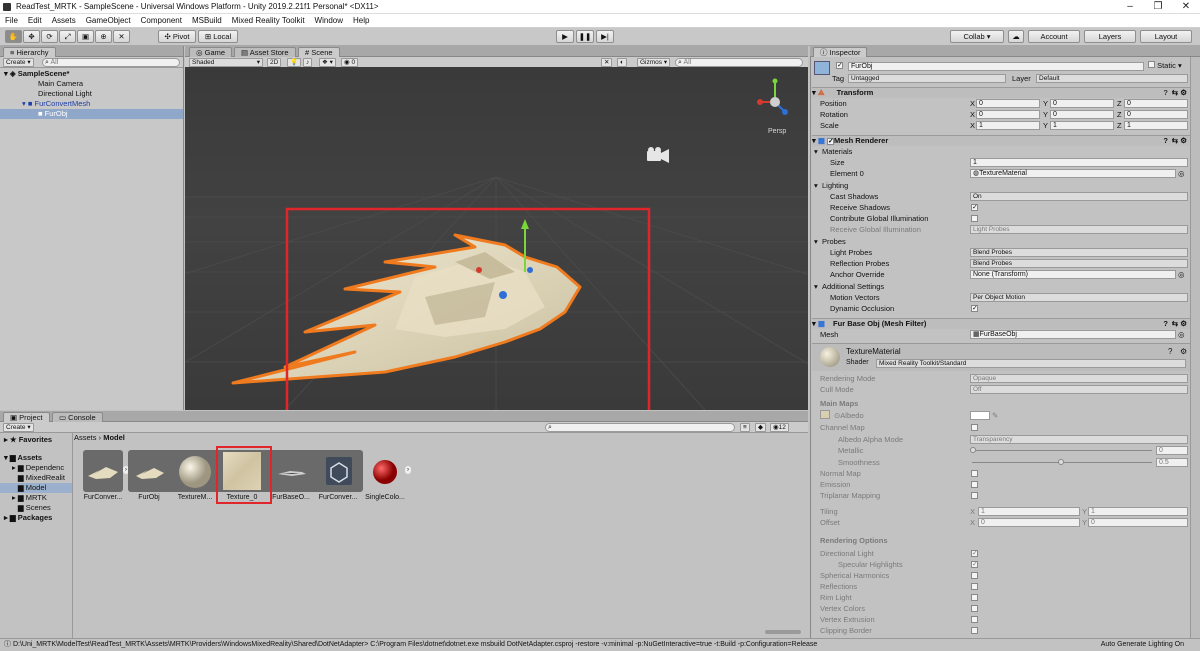  What do you see at coordinates (1079, 378) in the screenshot?
I see `rendering-mode-dropdown: Opaque` at bounding box center [1079, 378].